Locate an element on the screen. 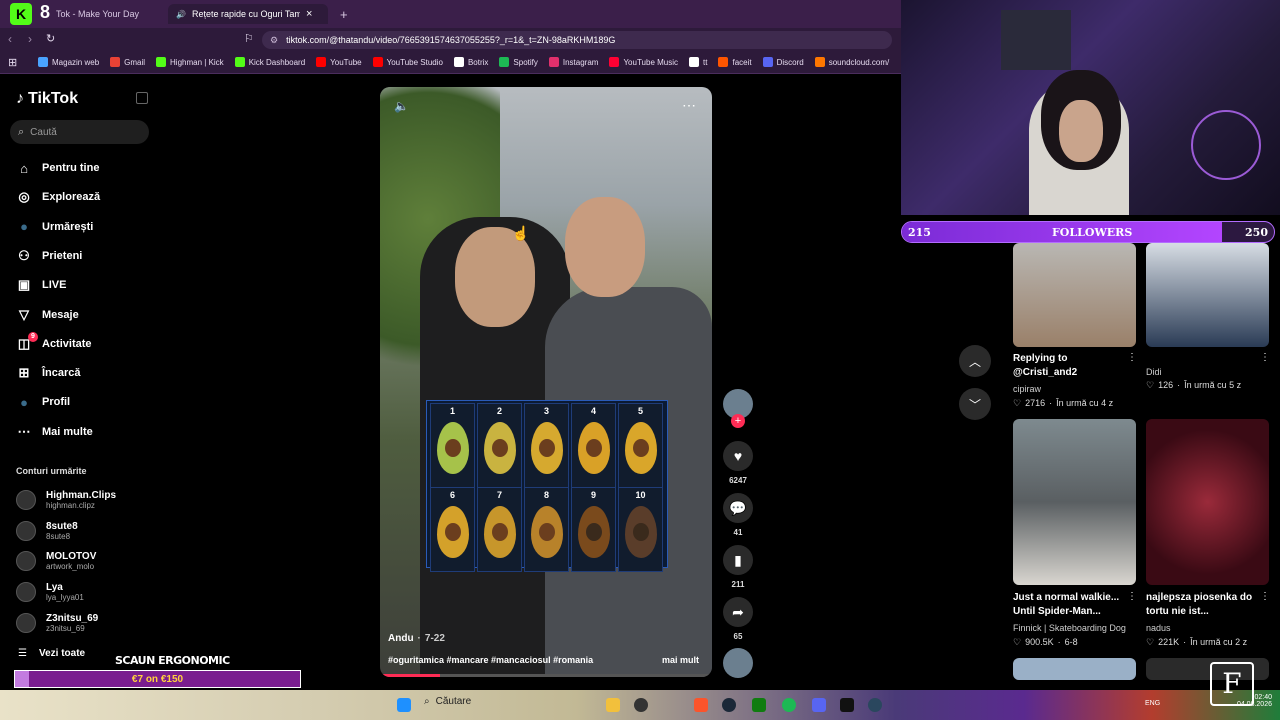 This screenshot has height=720, width=1280. bookmark-star-icon: ⚐ is located at coordinates (249, 38).